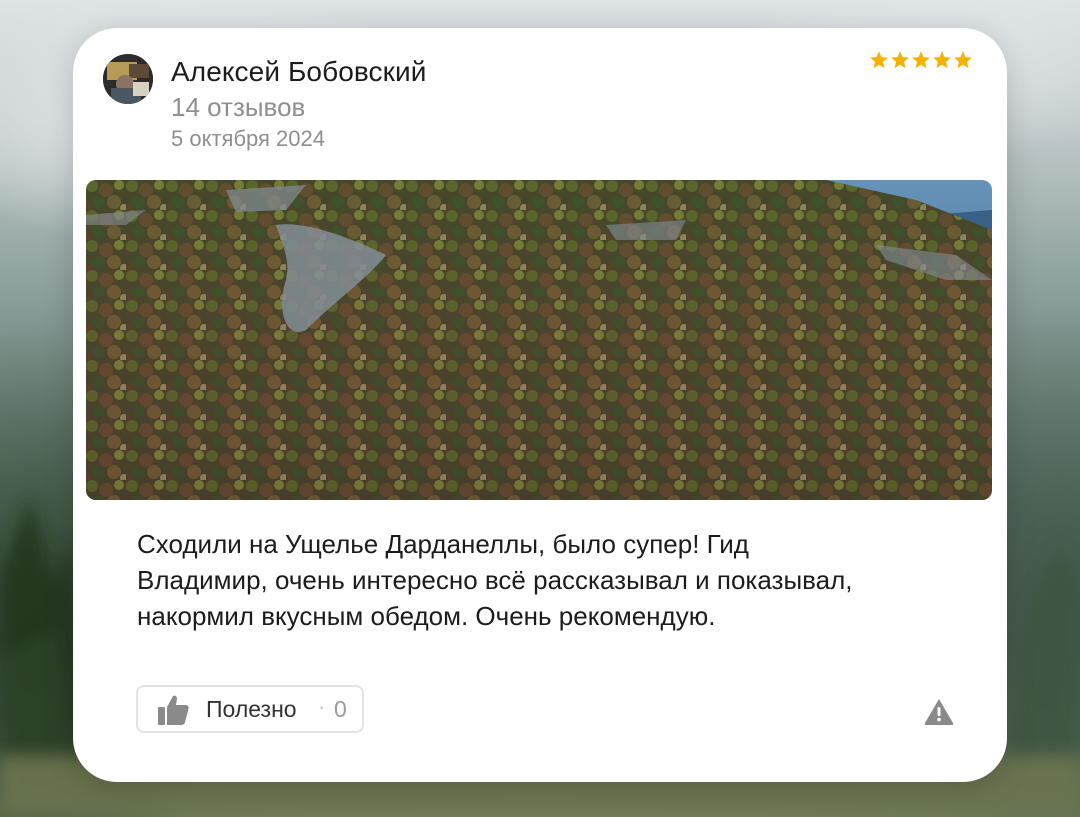 This screenshot has width=1080, height=817. Describe the element at coordinates (248, 138) in the screenshot. I see `review-date: 5 октября 2024` at that location.